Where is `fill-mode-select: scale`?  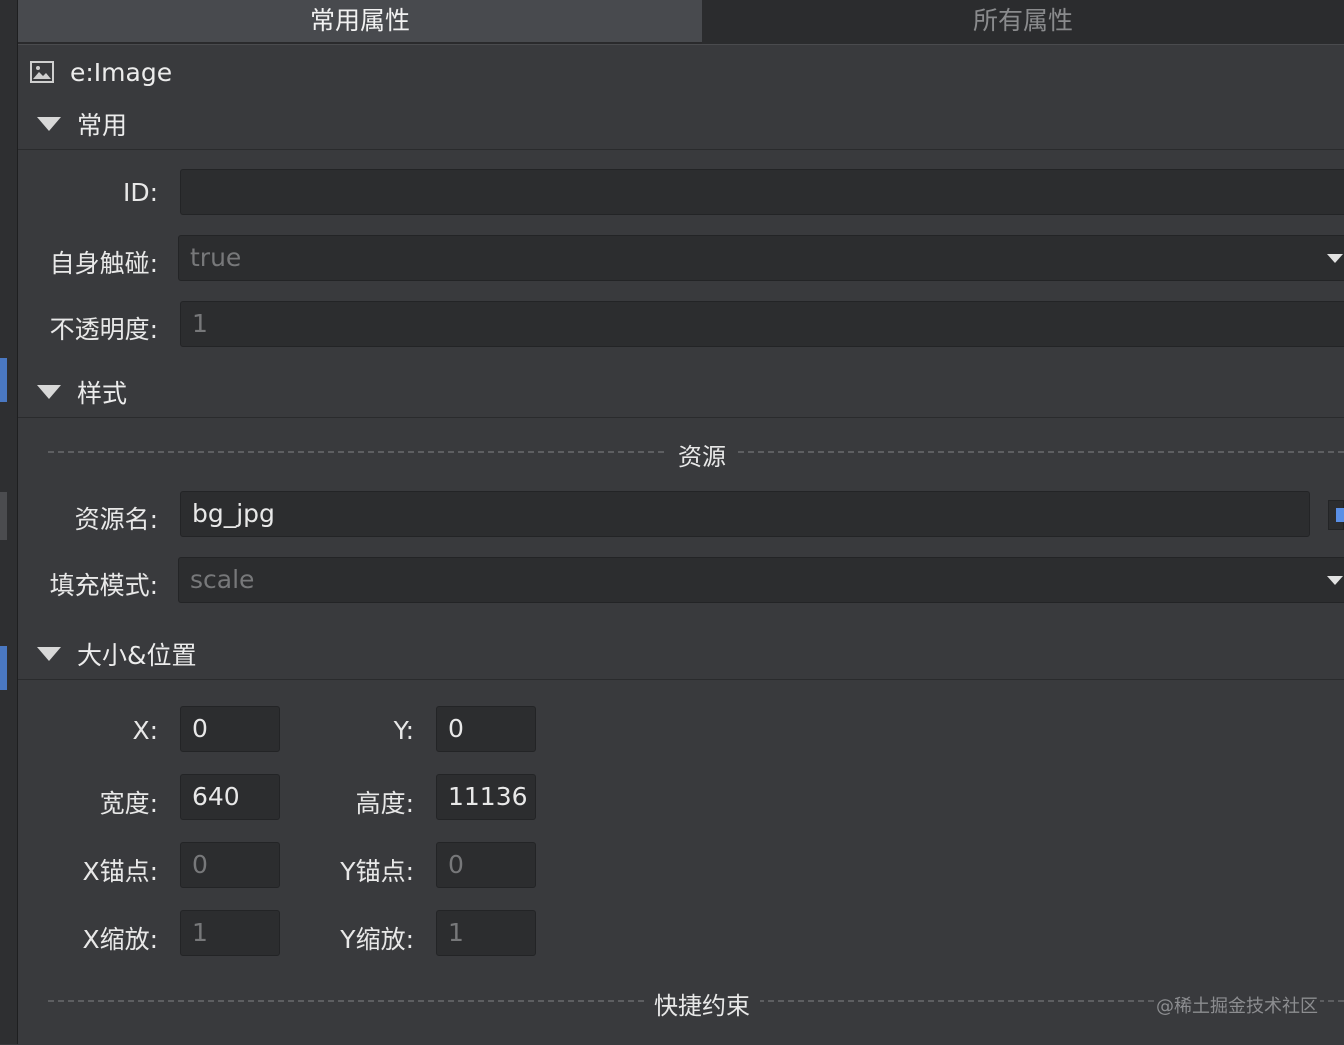 fill-mode-select: scale is located at coordinates (761, 580).